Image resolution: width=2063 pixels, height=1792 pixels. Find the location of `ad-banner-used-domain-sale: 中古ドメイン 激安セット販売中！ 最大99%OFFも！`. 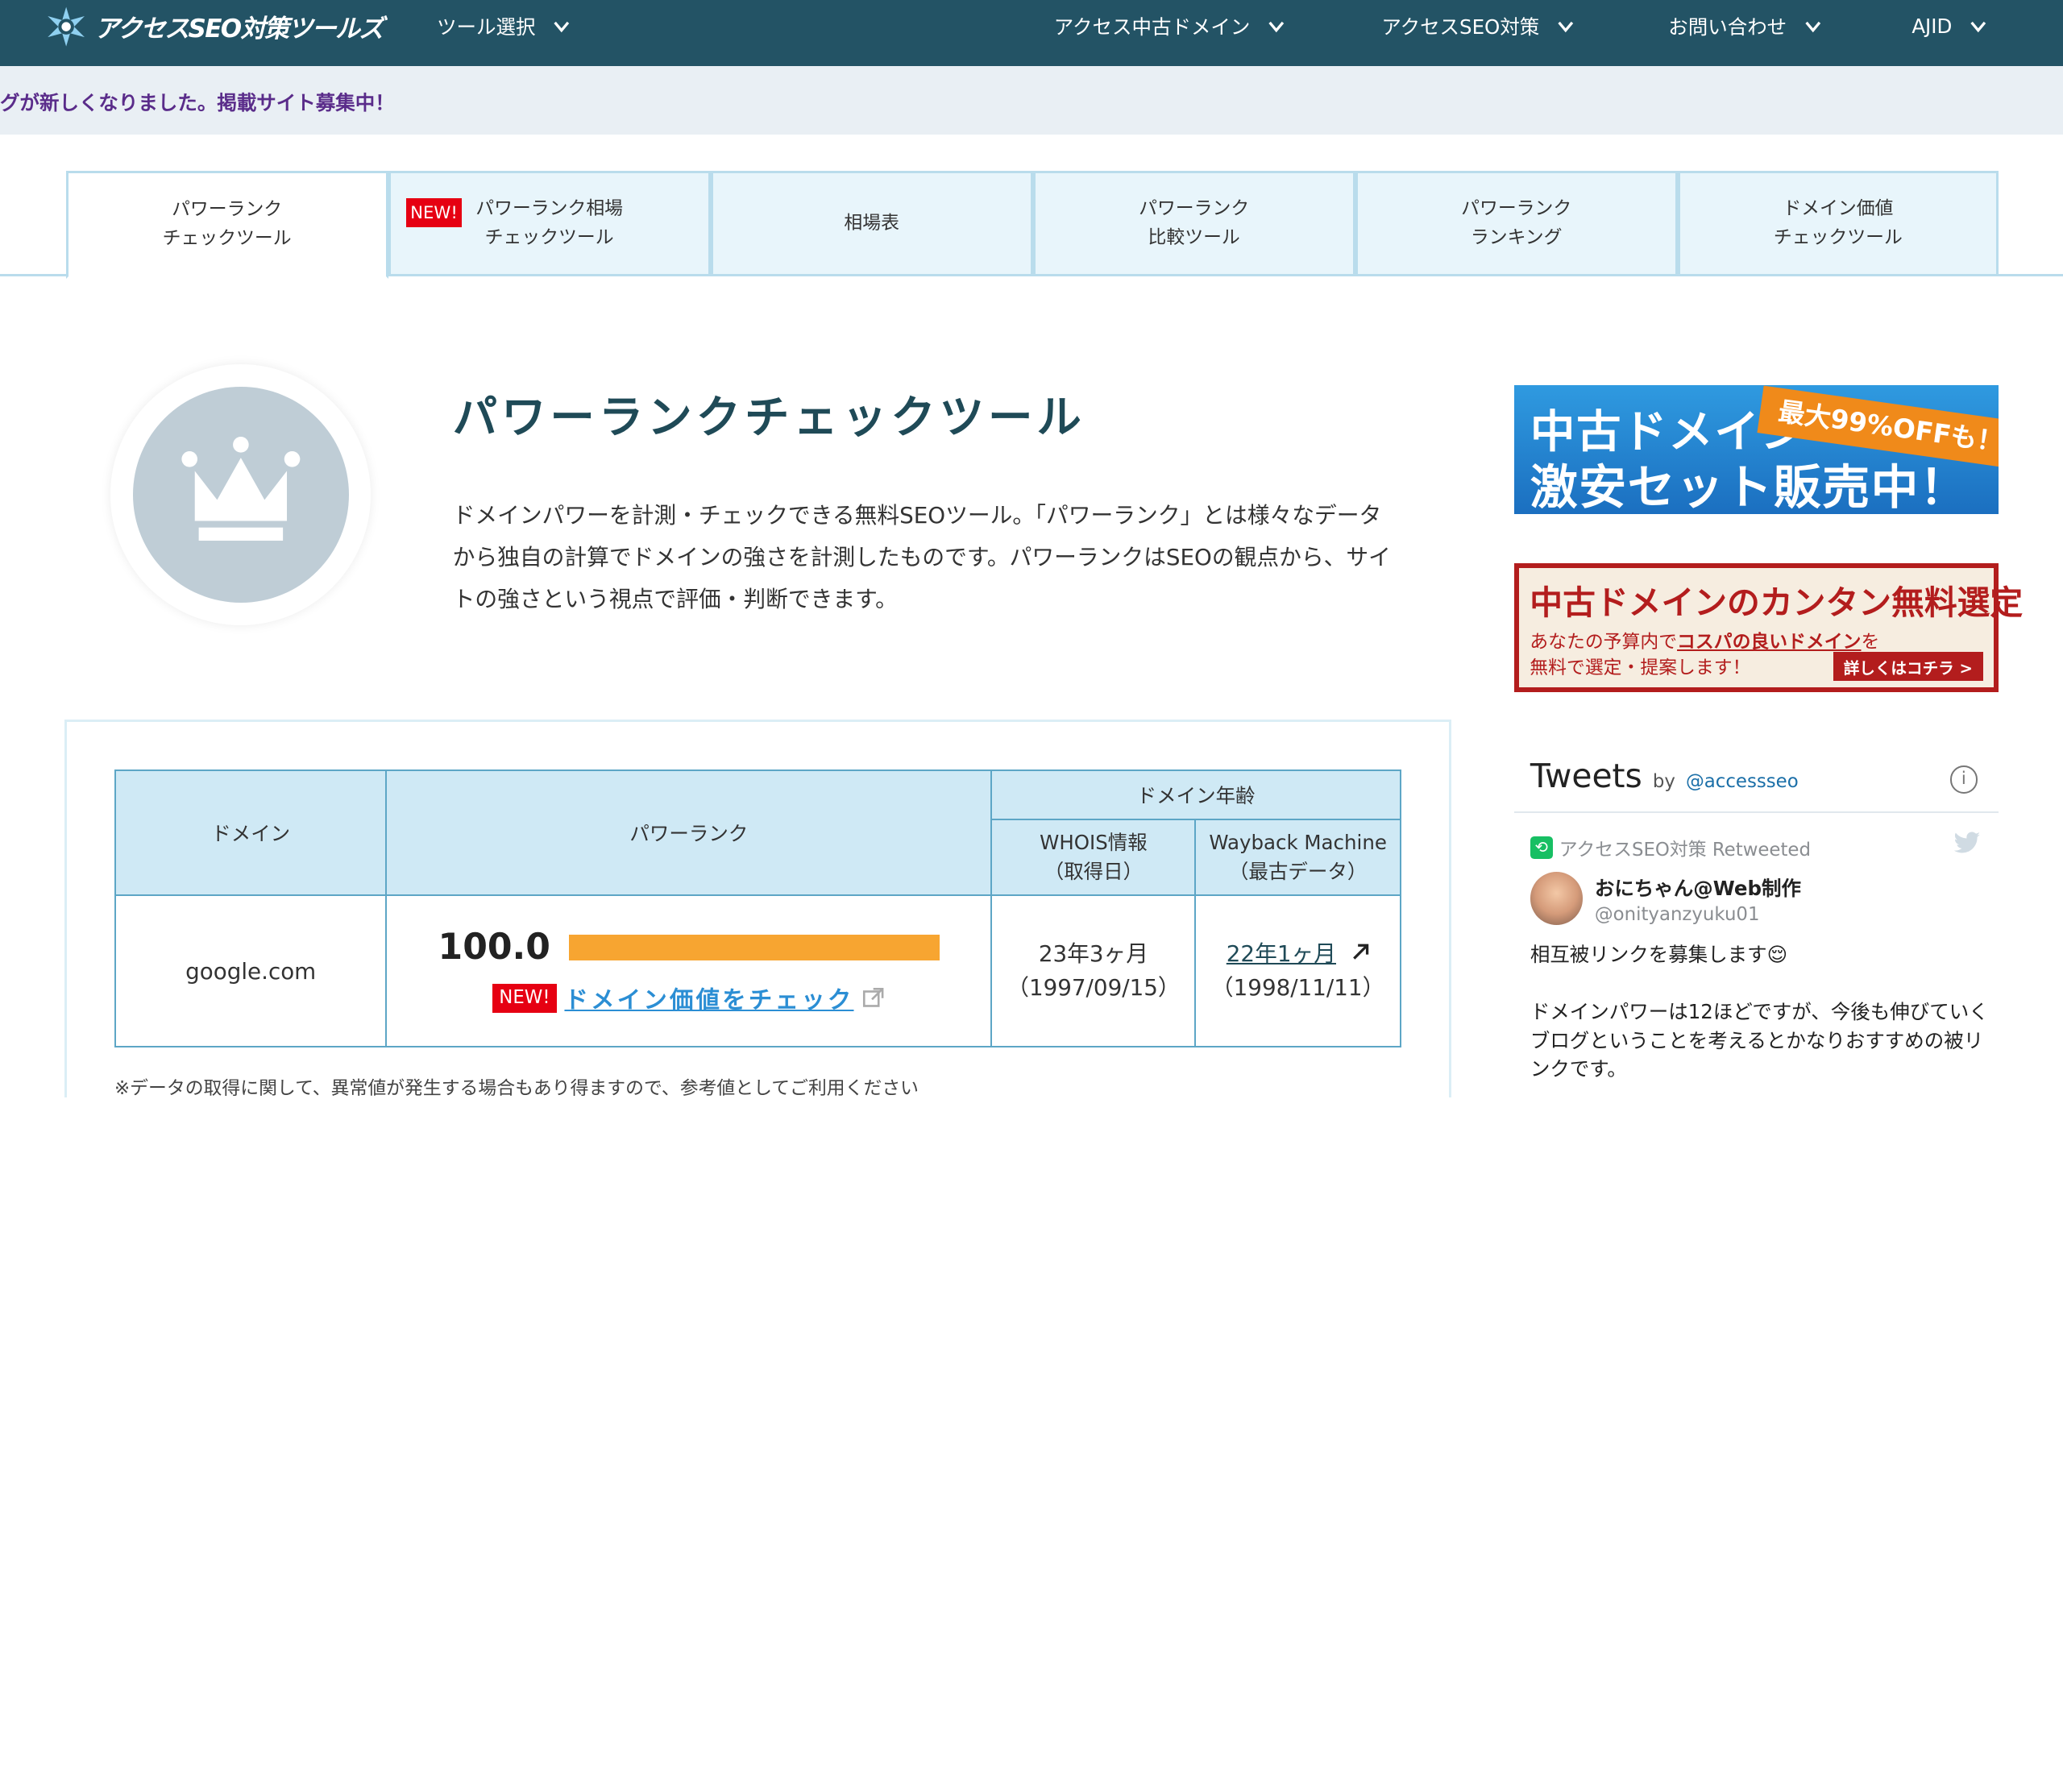

ad-banner-used-domain-sale: 中古ドメイン 激安セット販売中！ 最大99%OFFも！ is located at coordinates (1756, 450).